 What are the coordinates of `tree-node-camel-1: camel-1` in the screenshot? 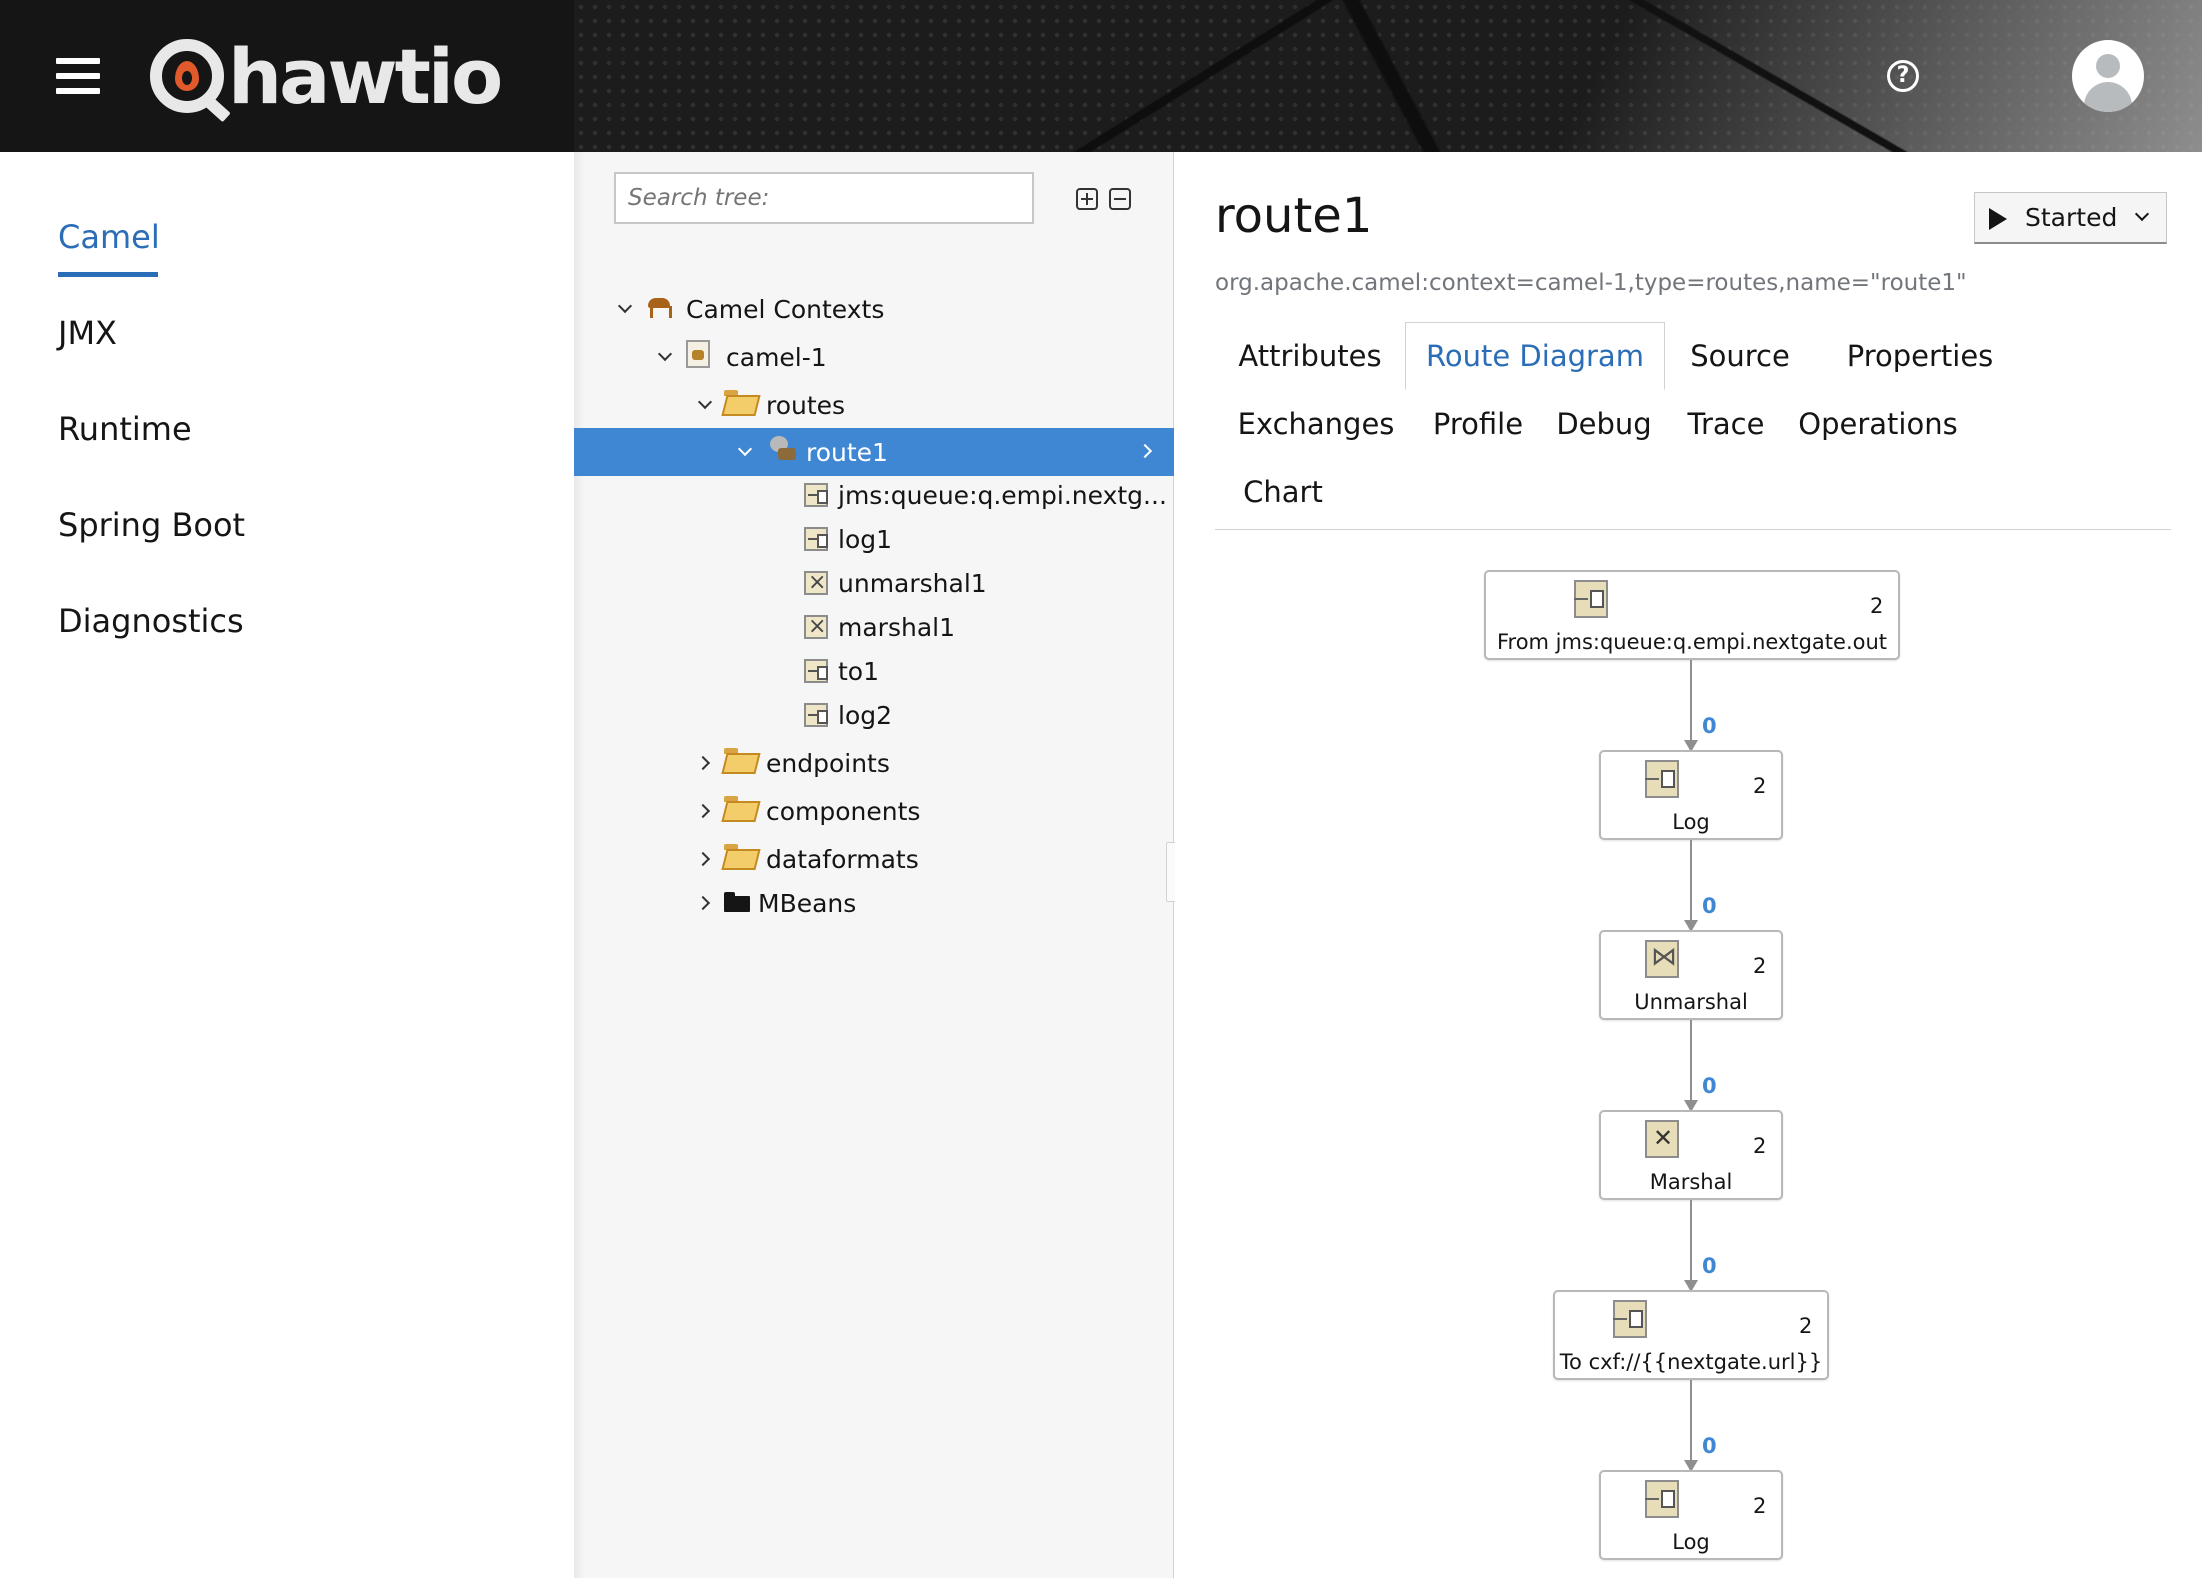 It's located at (874, 357).